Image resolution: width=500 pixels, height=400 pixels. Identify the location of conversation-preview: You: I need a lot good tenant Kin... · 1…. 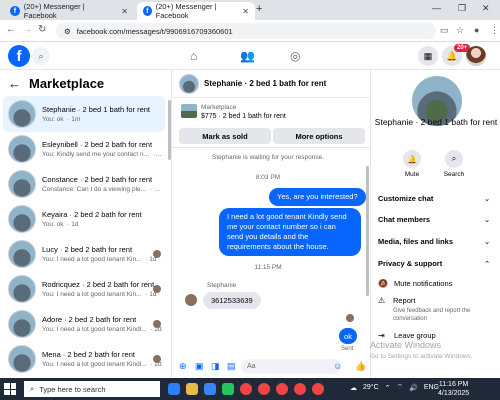
(102, 259).